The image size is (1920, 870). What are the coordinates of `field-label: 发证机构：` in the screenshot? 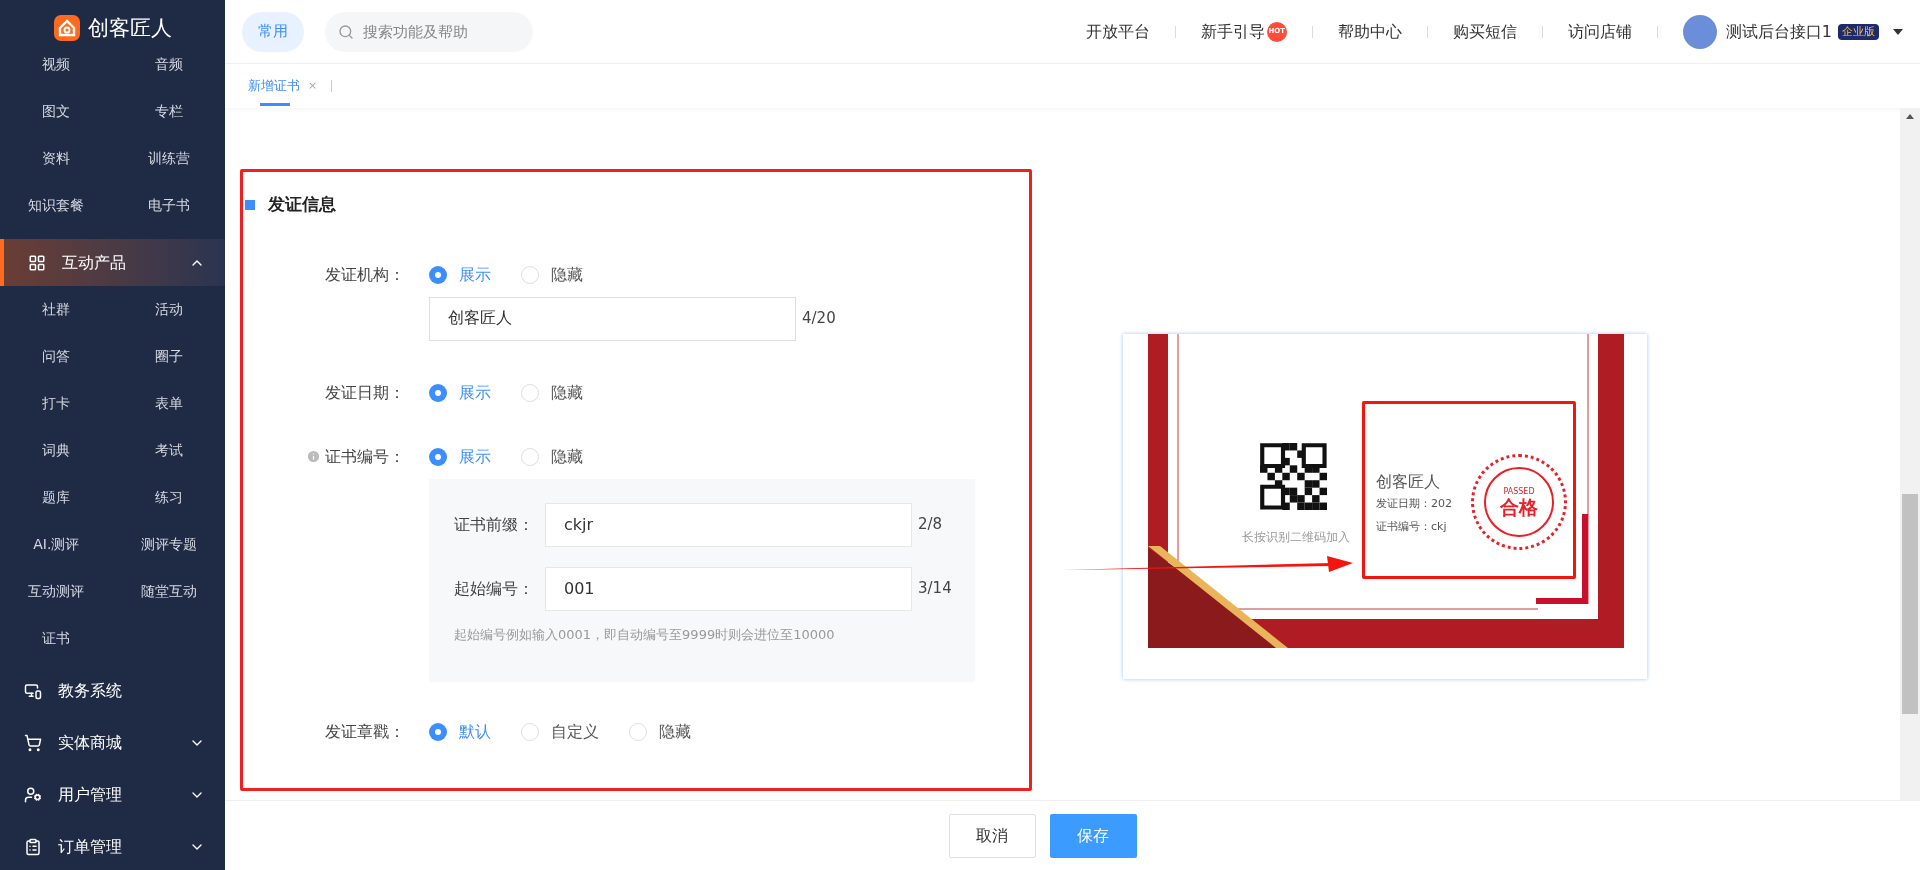 It's located at (365, 274).